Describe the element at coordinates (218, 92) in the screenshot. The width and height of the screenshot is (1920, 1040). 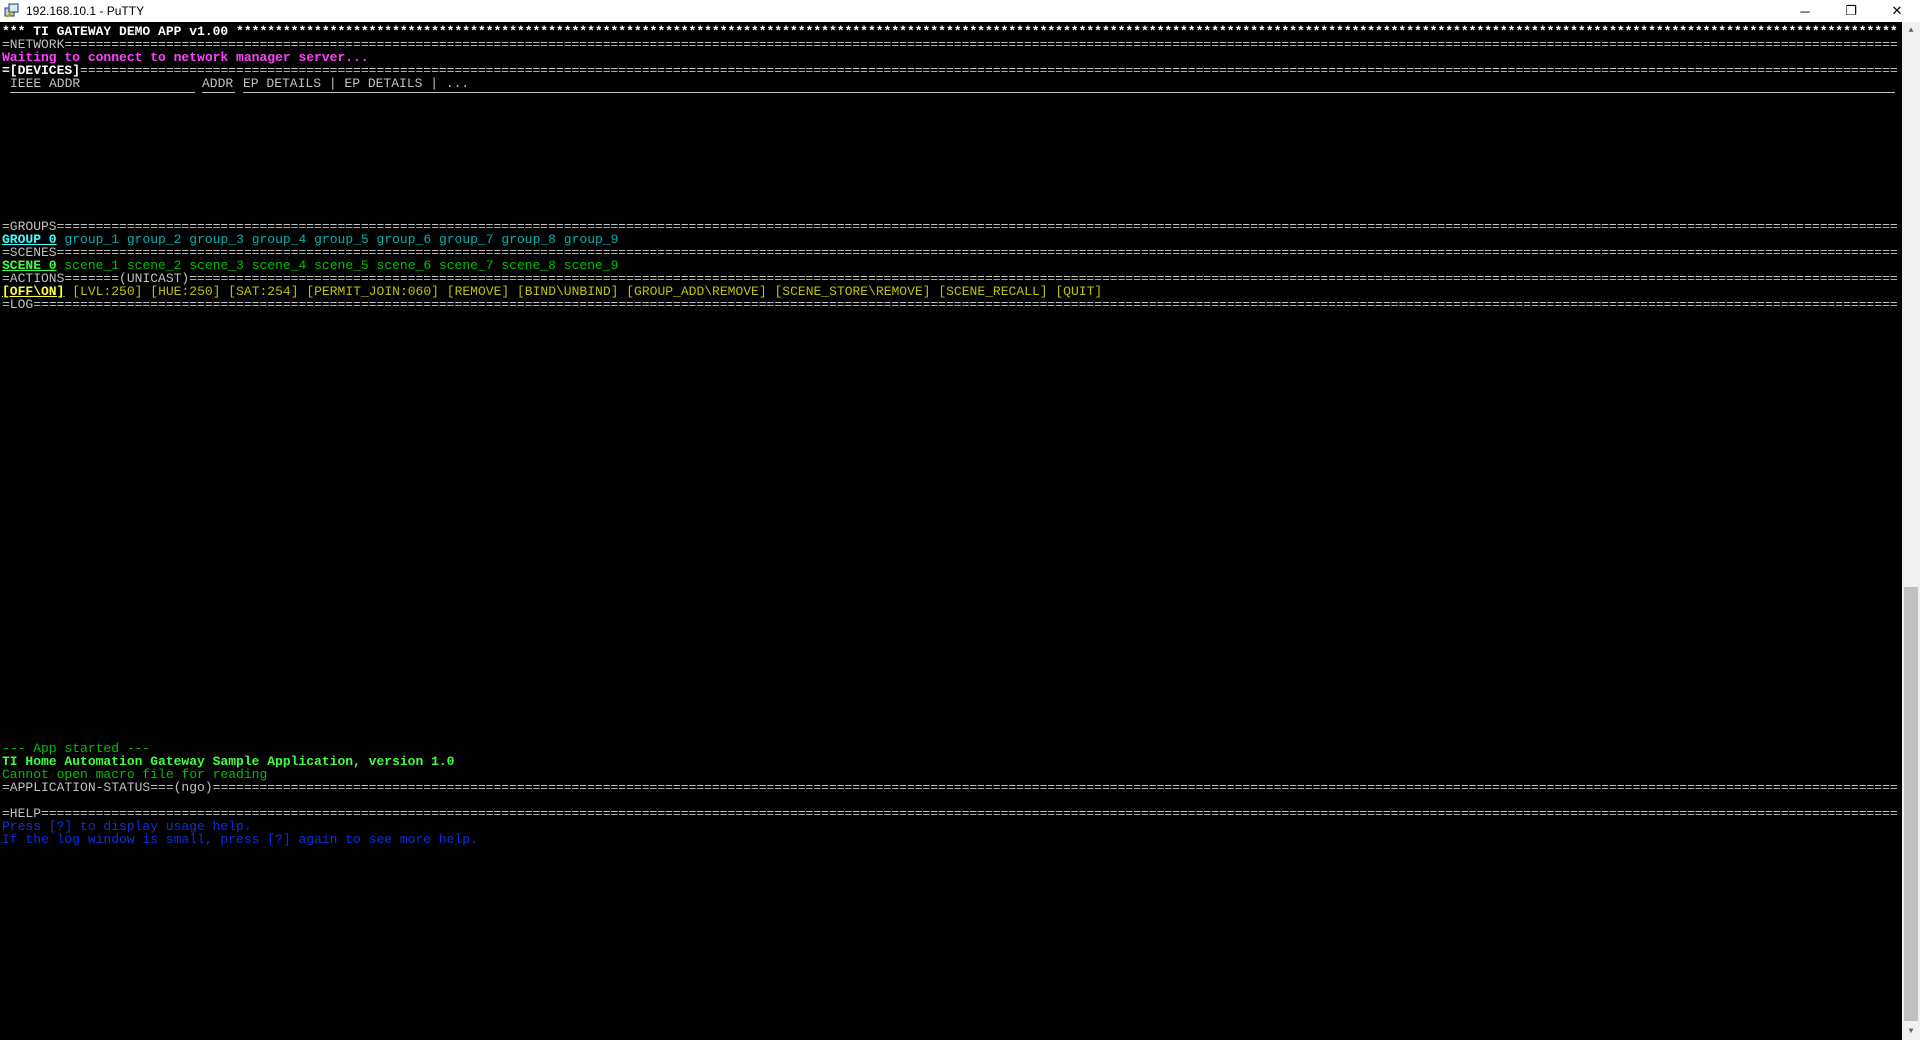
I see `device-col-addr-underline` at that location.